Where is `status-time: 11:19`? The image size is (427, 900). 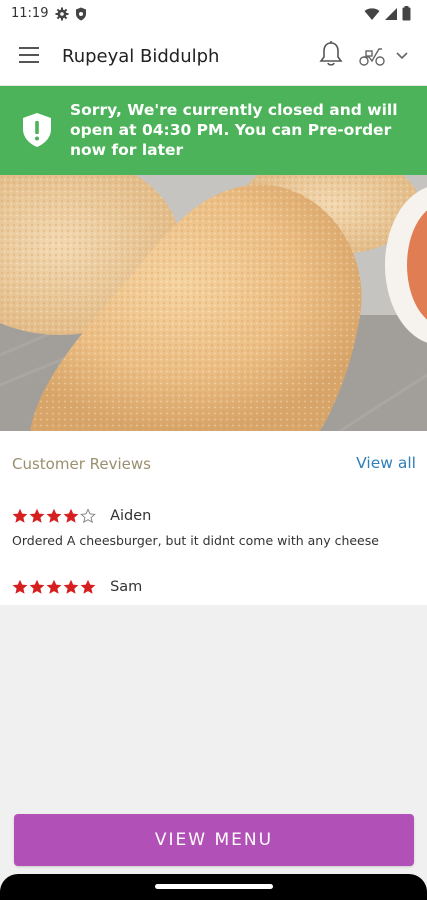
status-time: 11:19 is located at coordinates (30, 13).